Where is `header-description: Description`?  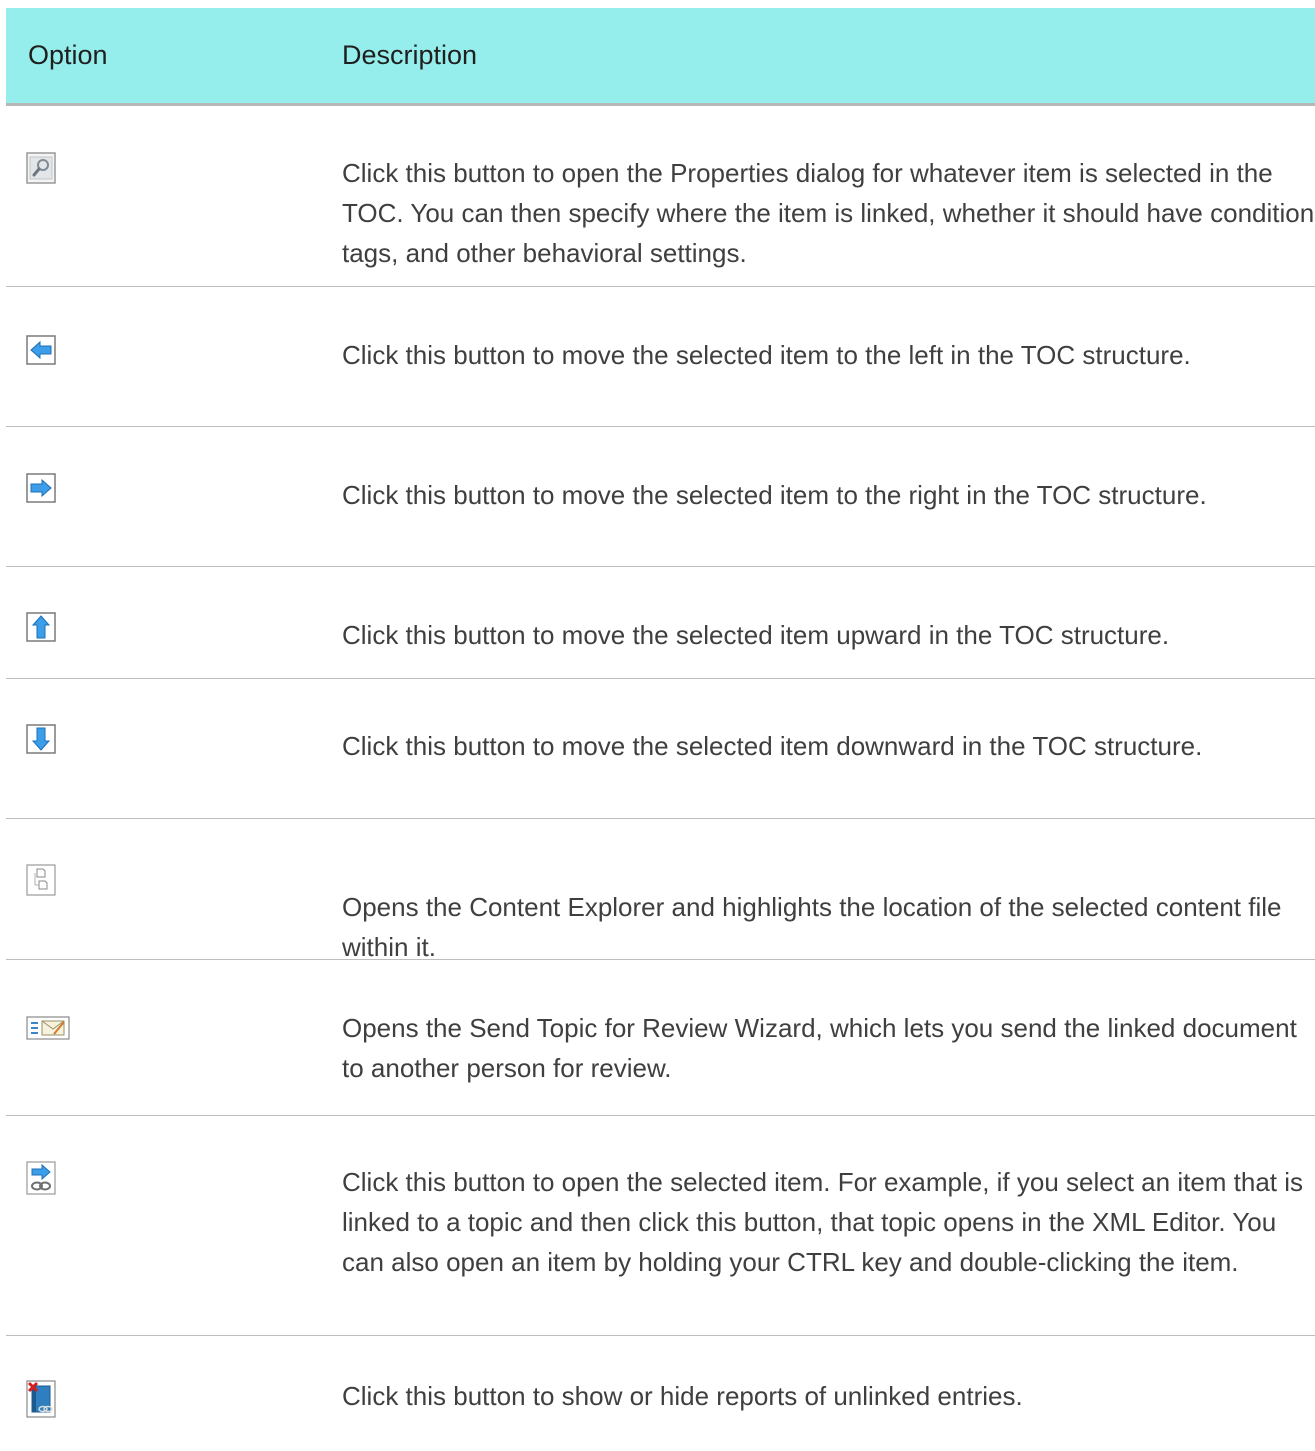
header-description: Description is located at coordinates (410, 55).